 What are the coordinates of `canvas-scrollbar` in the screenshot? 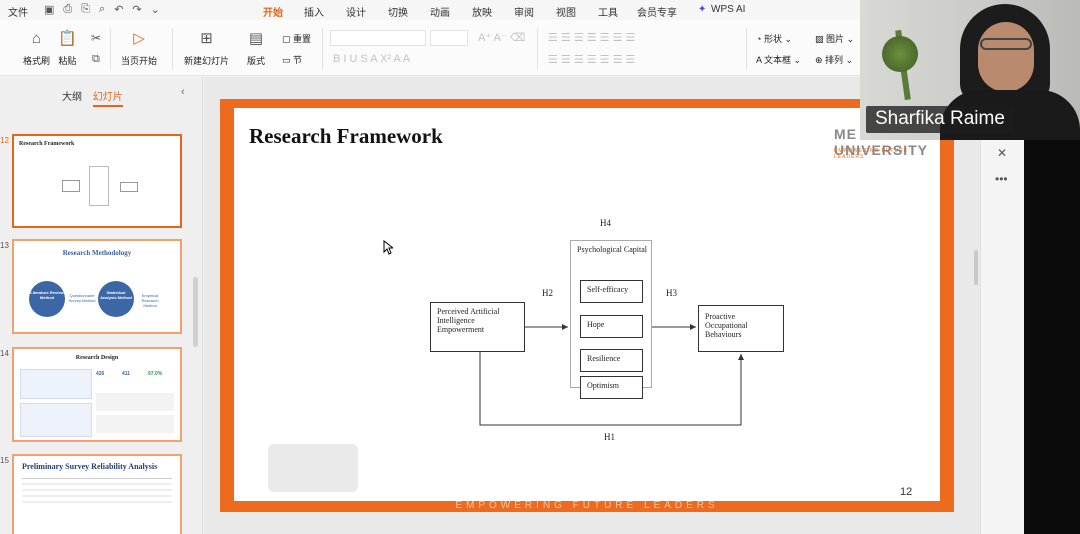 It's located at (976, 267).